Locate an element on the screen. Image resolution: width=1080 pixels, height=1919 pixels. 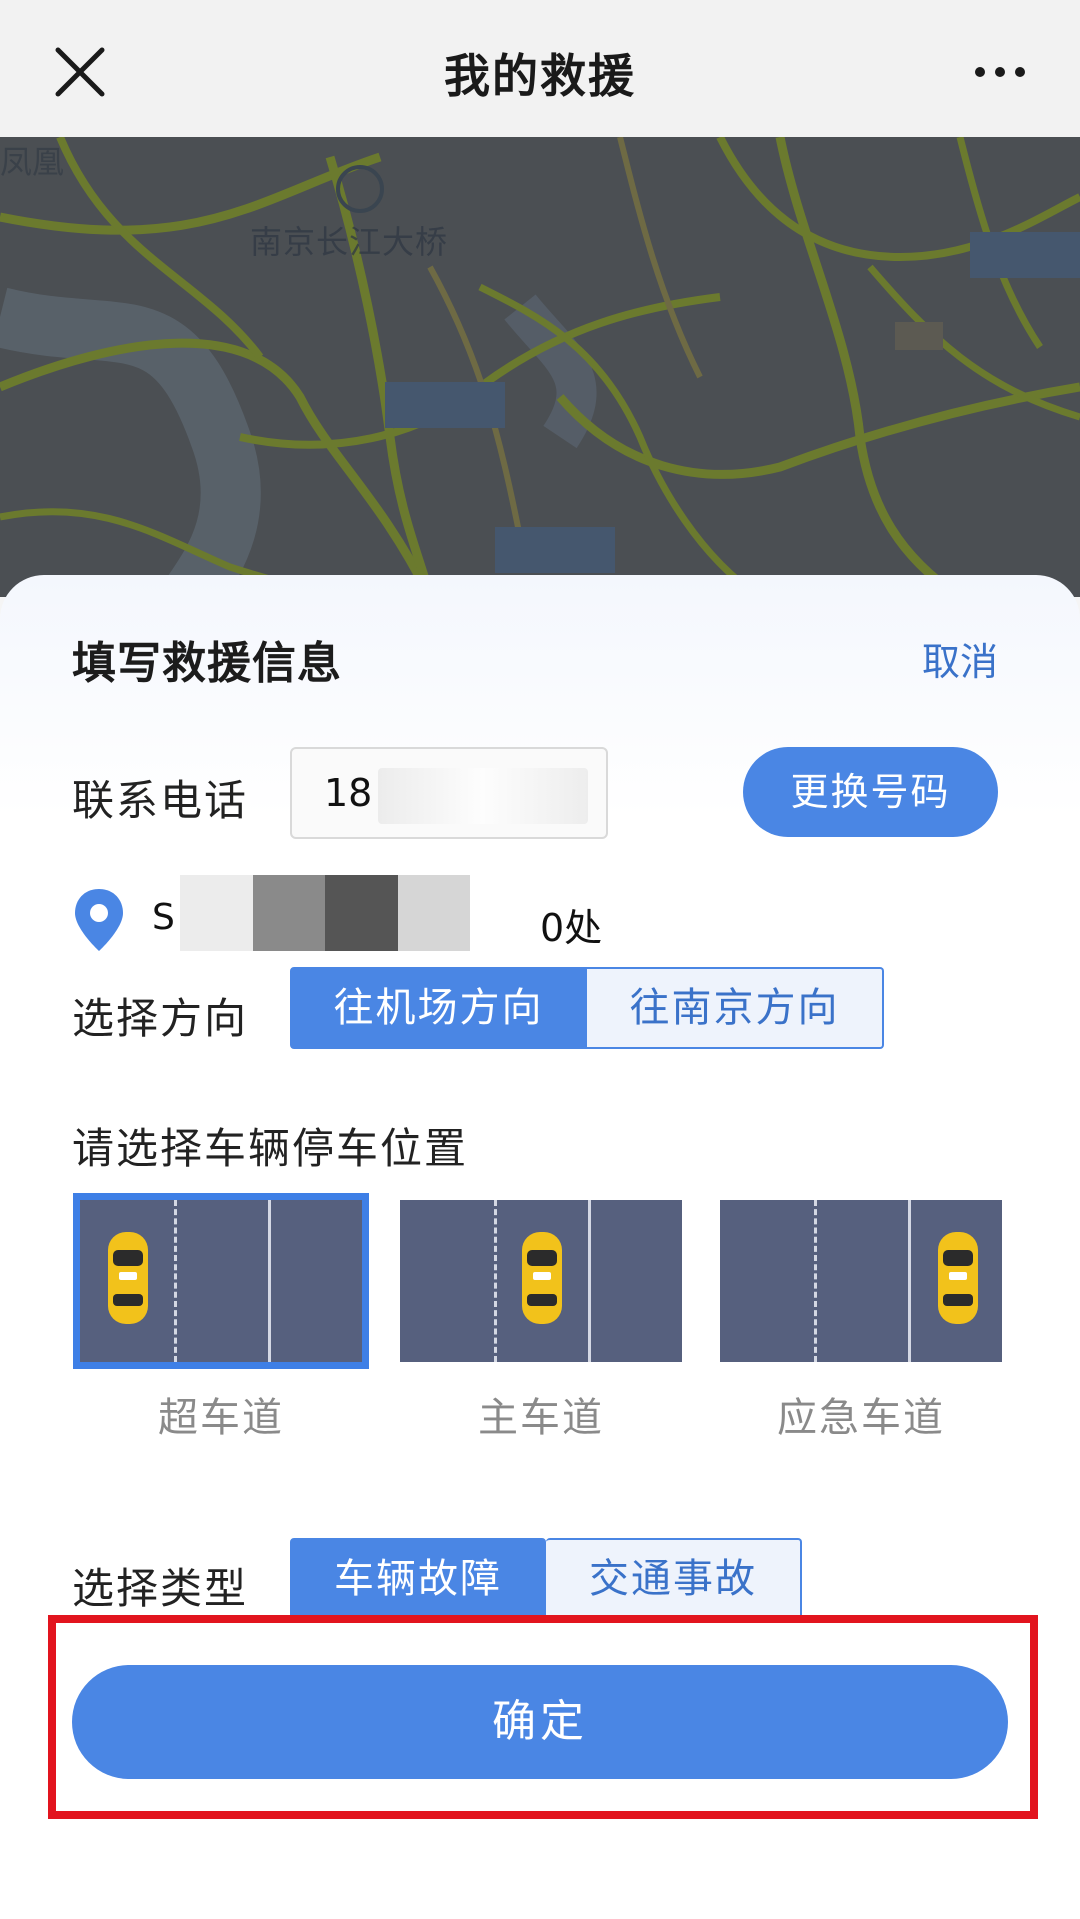
phone-field: 18 is located at coordinates (449, 793).